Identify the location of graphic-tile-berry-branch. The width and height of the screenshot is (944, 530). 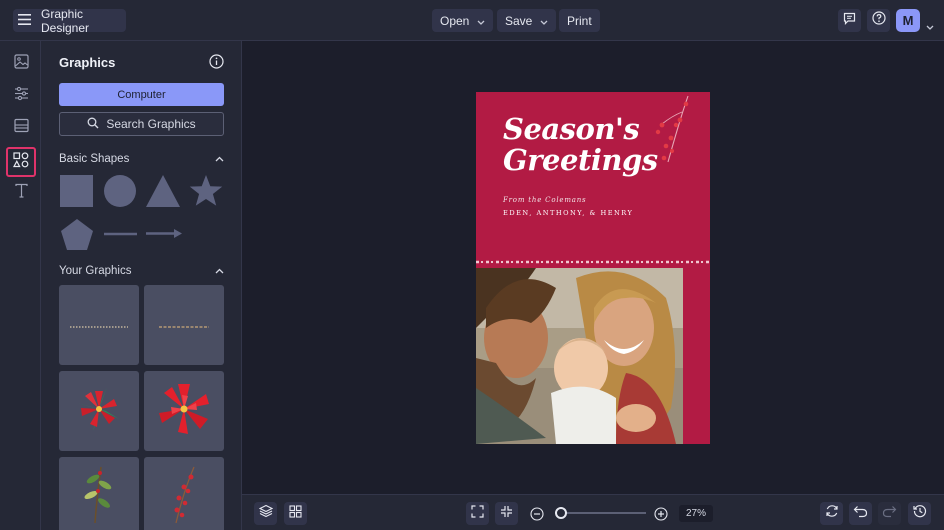
(184, 493).